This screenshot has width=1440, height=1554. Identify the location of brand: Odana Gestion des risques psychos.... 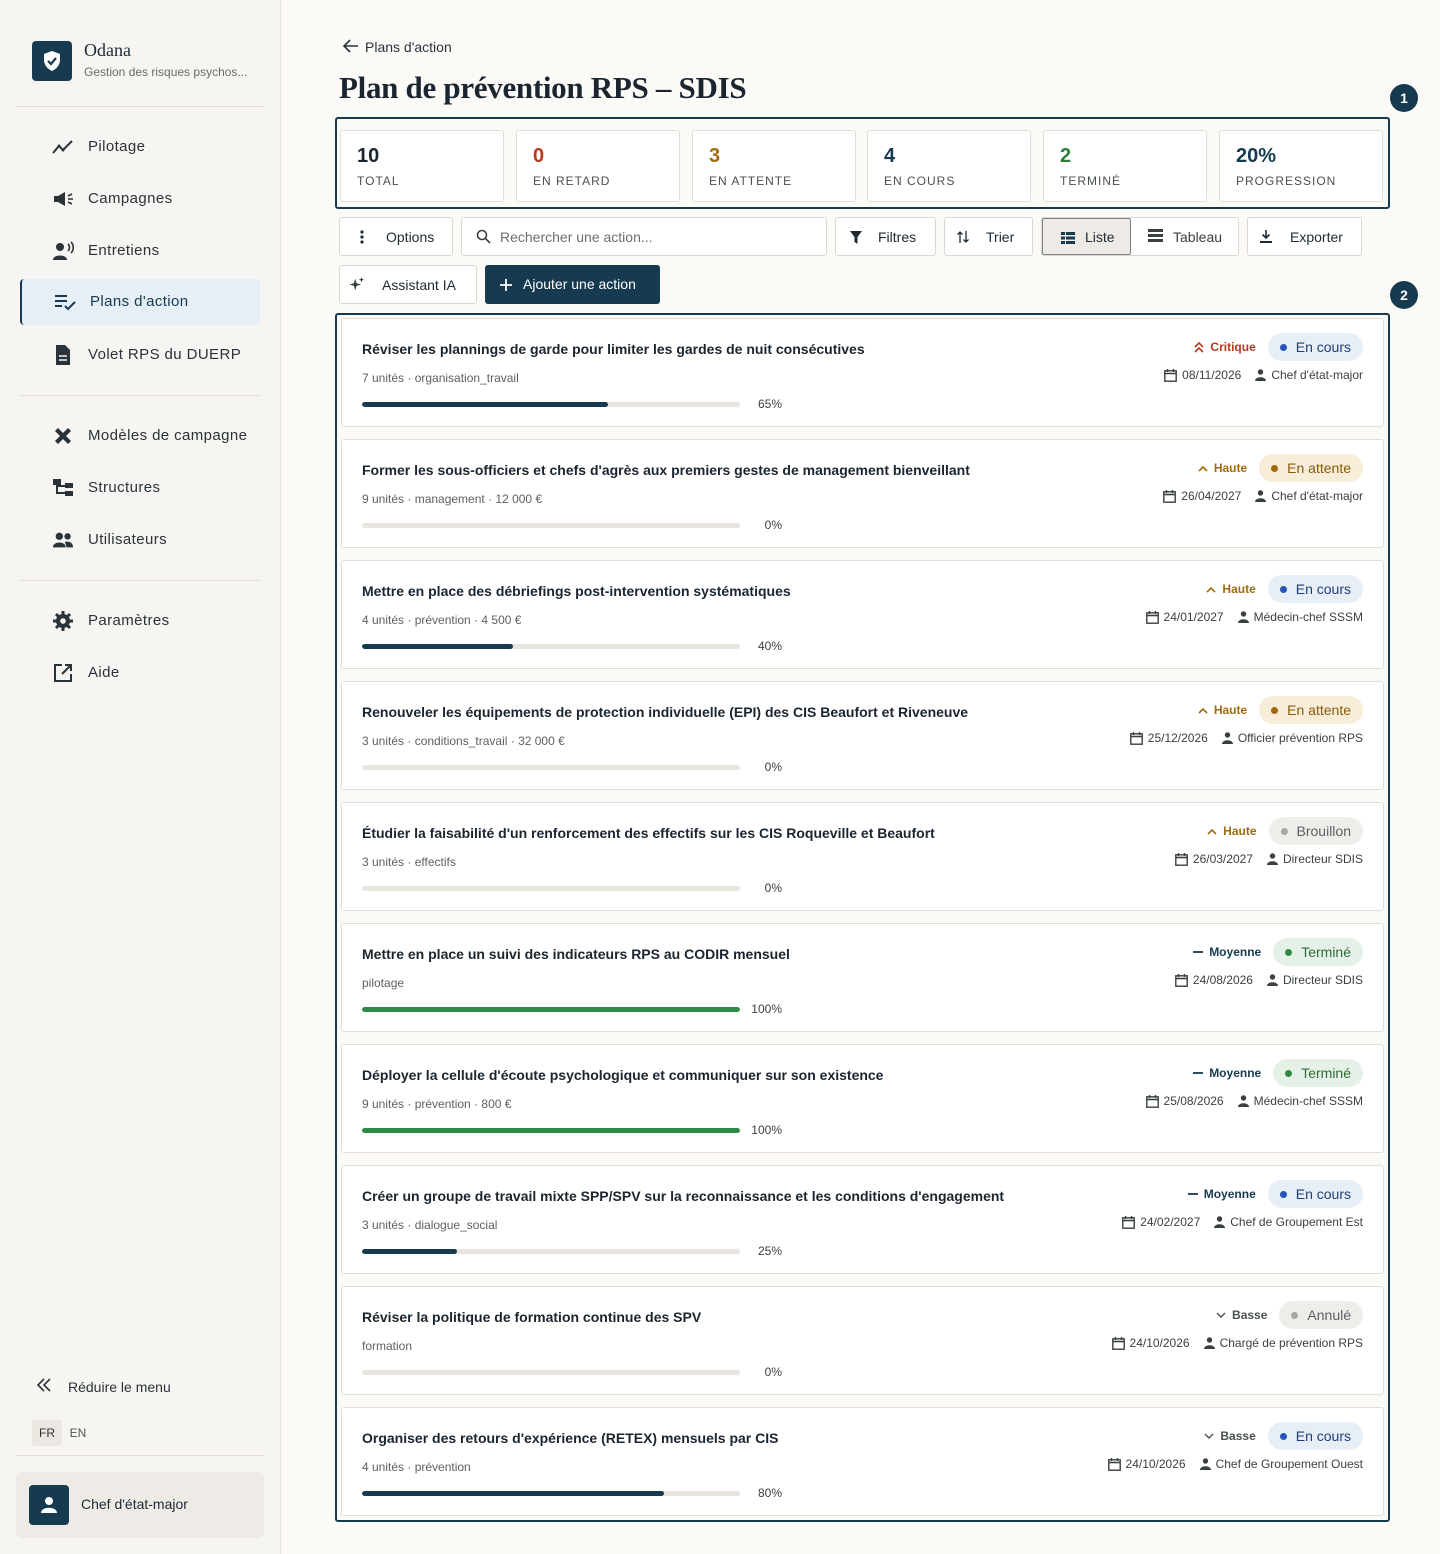
(140, 65).